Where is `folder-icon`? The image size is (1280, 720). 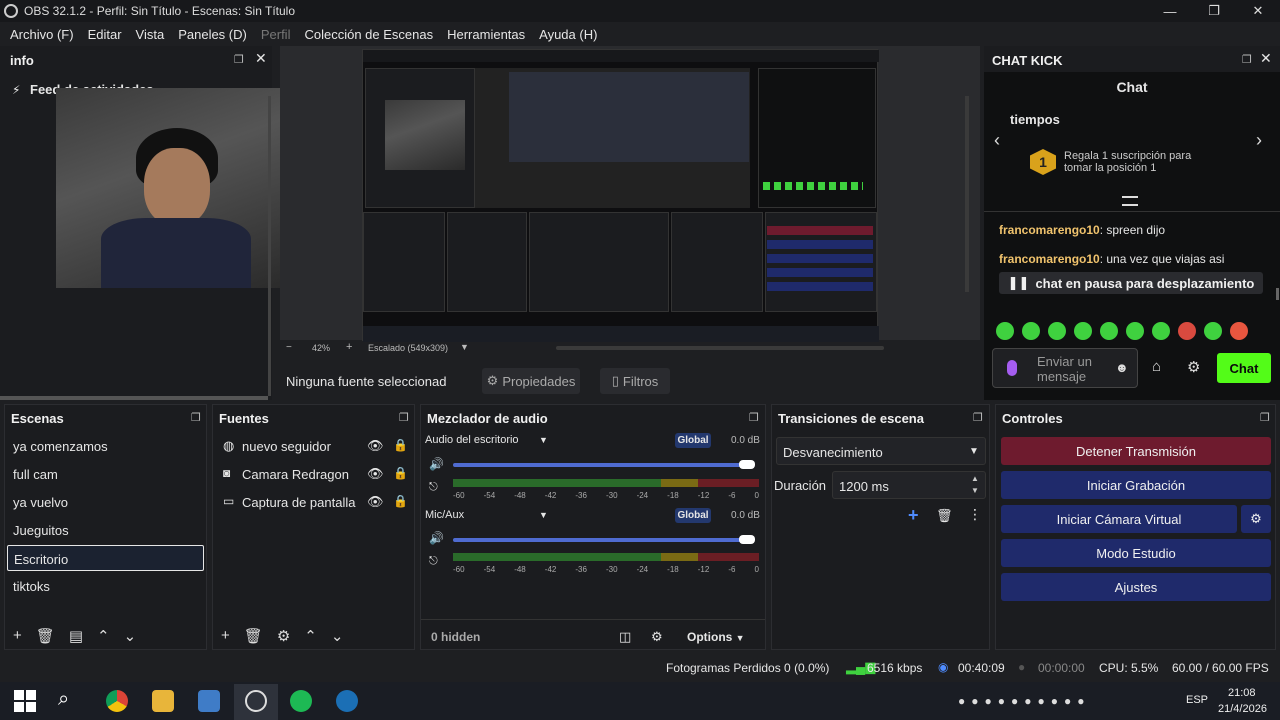
folder-icon is located at coordinates (163, 701).